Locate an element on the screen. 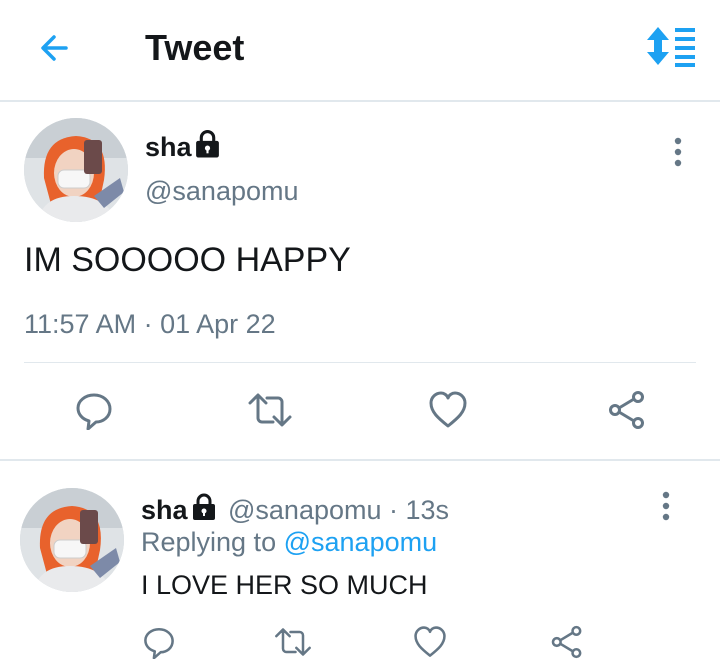 This screenshot has height=669, width=720. replying-to-handle-link: @sanapomu is located at coordinates (361, 542).